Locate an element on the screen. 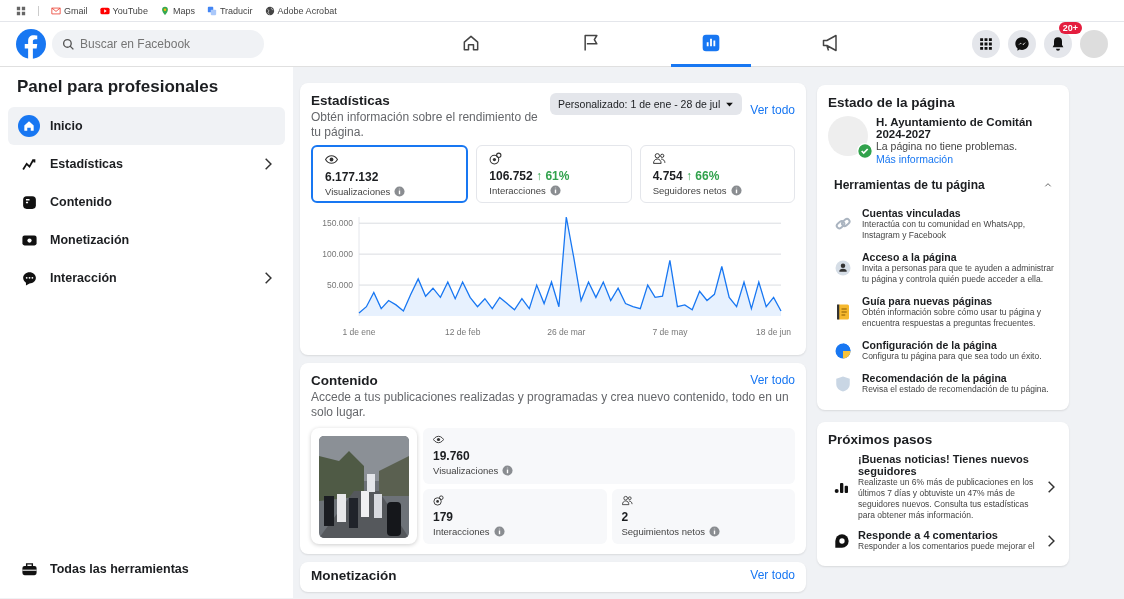  video-icon is located at coordinates (104, 10).